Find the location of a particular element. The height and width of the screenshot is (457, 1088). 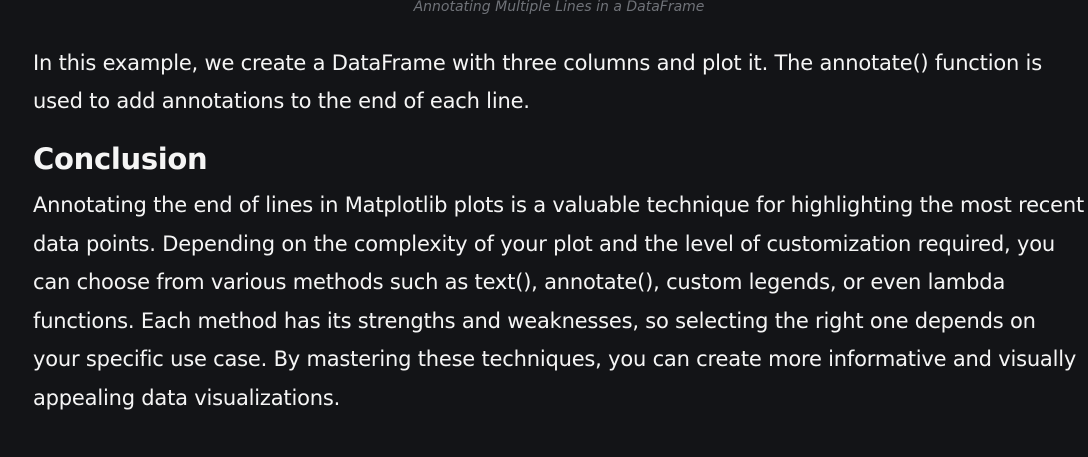

conclusion-heading: Conclusion is located at coordinates (120, 159).